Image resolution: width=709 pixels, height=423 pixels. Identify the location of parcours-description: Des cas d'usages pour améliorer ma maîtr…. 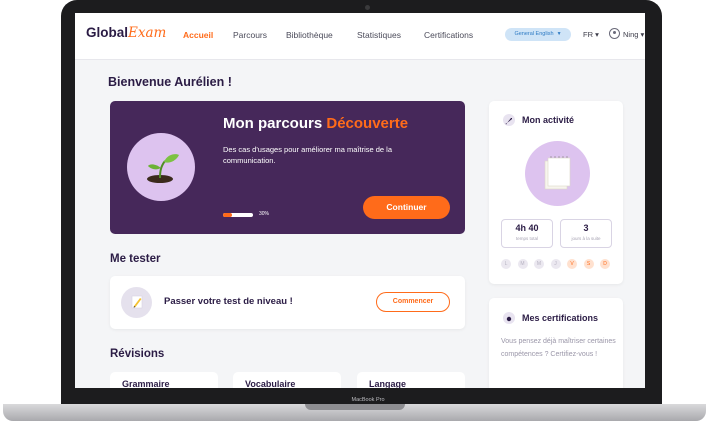
(308, 155).